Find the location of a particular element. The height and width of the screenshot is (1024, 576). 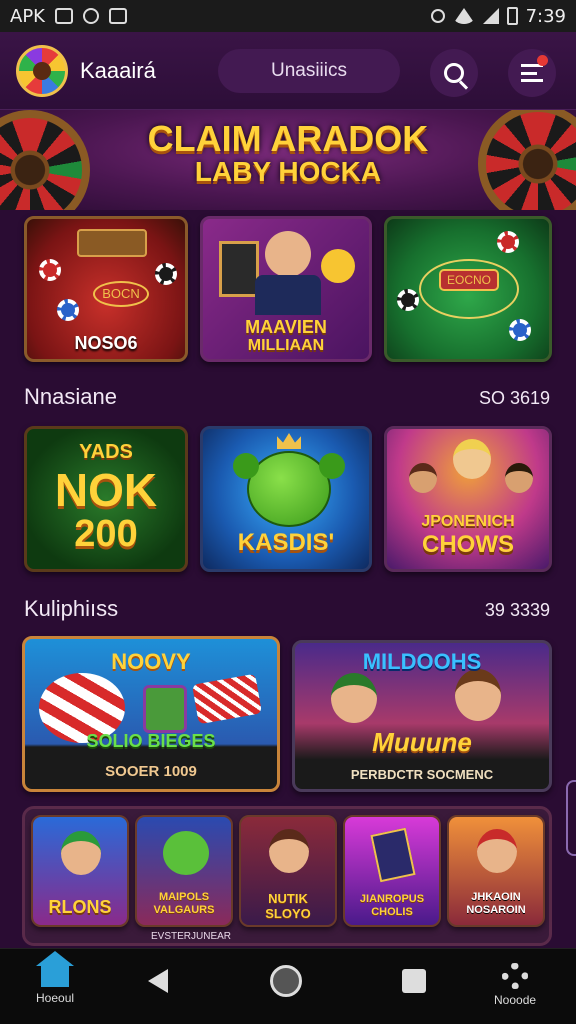

bottom-nav: Hoeoul Nooode is located at coordinates (288, 986).